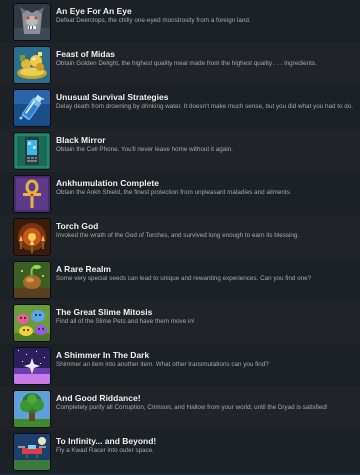 The image size is (360, 475). I want to click on achievement-title: Feast of Midas, so click(86, 54).